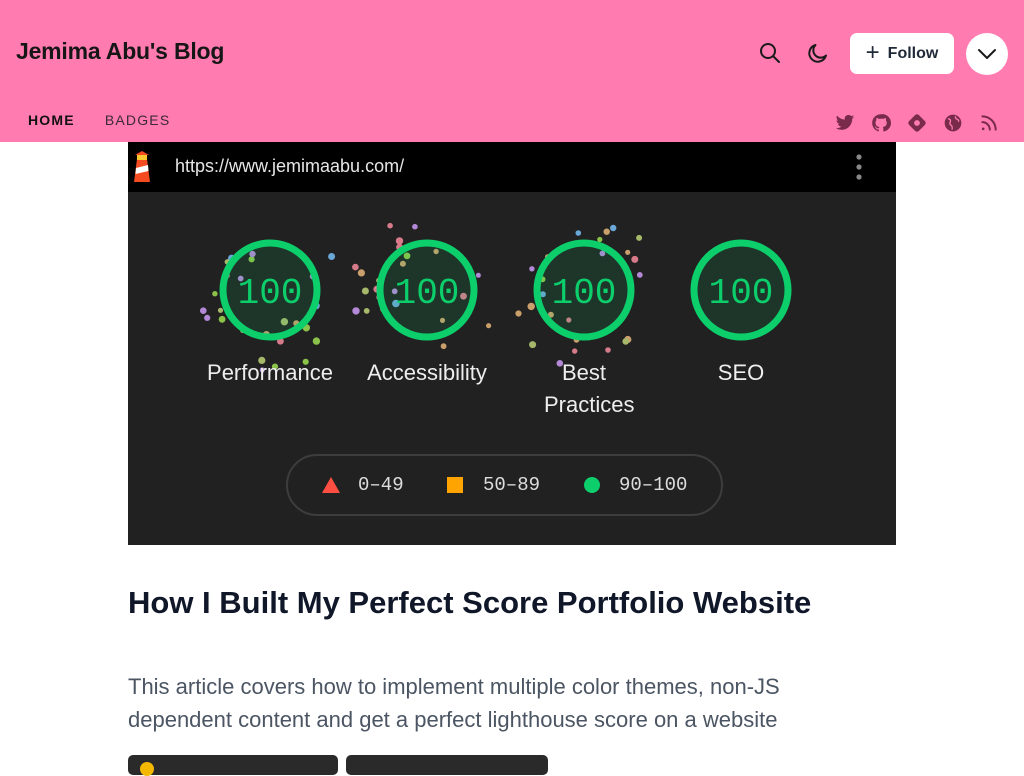 The height and width of the screenshot is (776, 1024). Describe the element at coordinates (99, 120) in the screenshot. I see `blog-nav: HOME BADGES` at that location.